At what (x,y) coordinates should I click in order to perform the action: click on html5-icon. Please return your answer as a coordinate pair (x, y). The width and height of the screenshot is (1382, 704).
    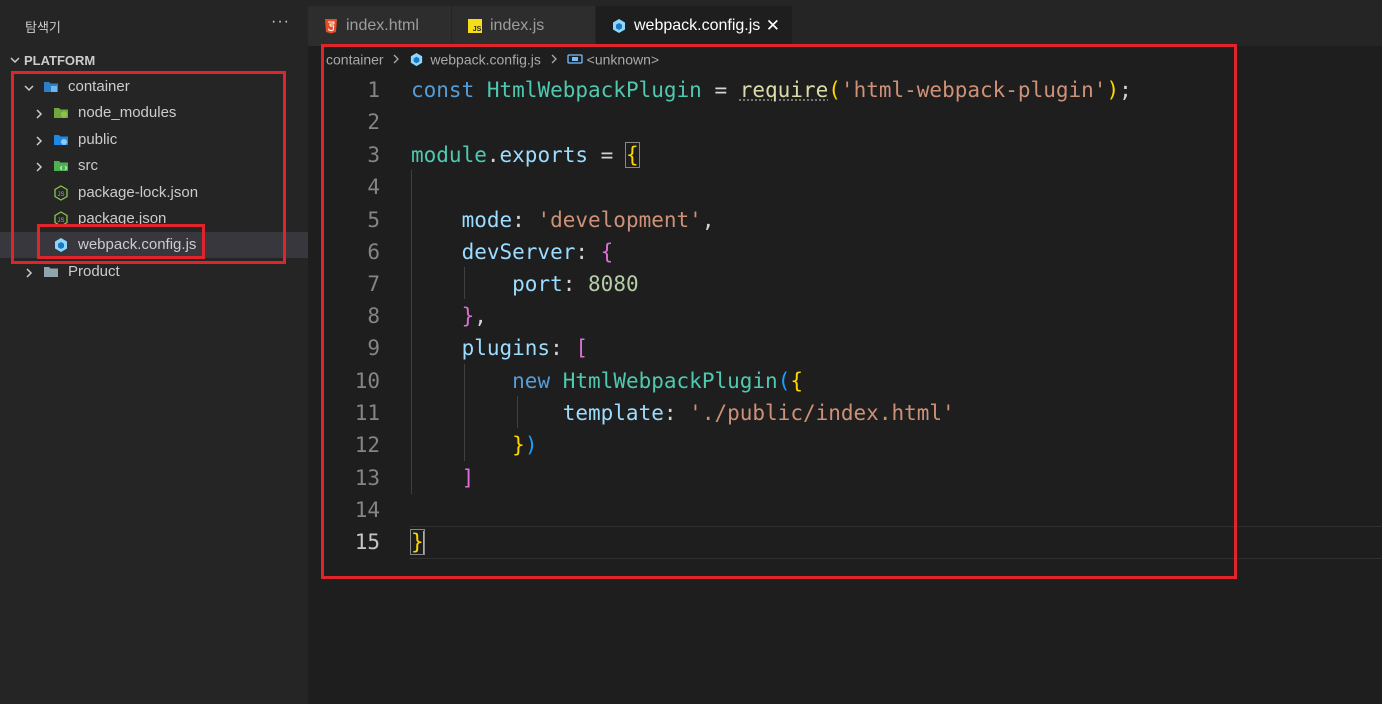
    Looking at the image, I should click on (331, 26).